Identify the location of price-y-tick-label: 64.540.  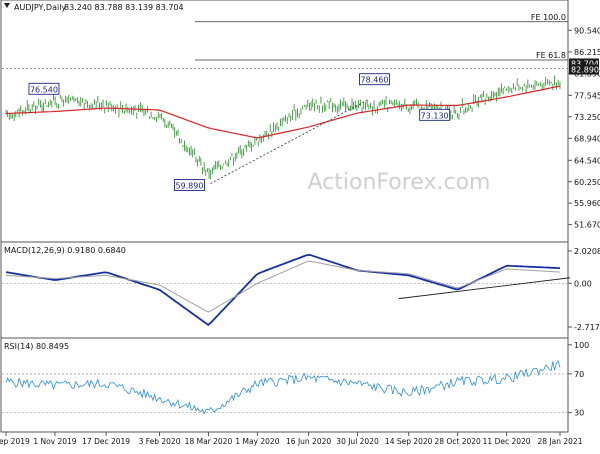
(587, 160).